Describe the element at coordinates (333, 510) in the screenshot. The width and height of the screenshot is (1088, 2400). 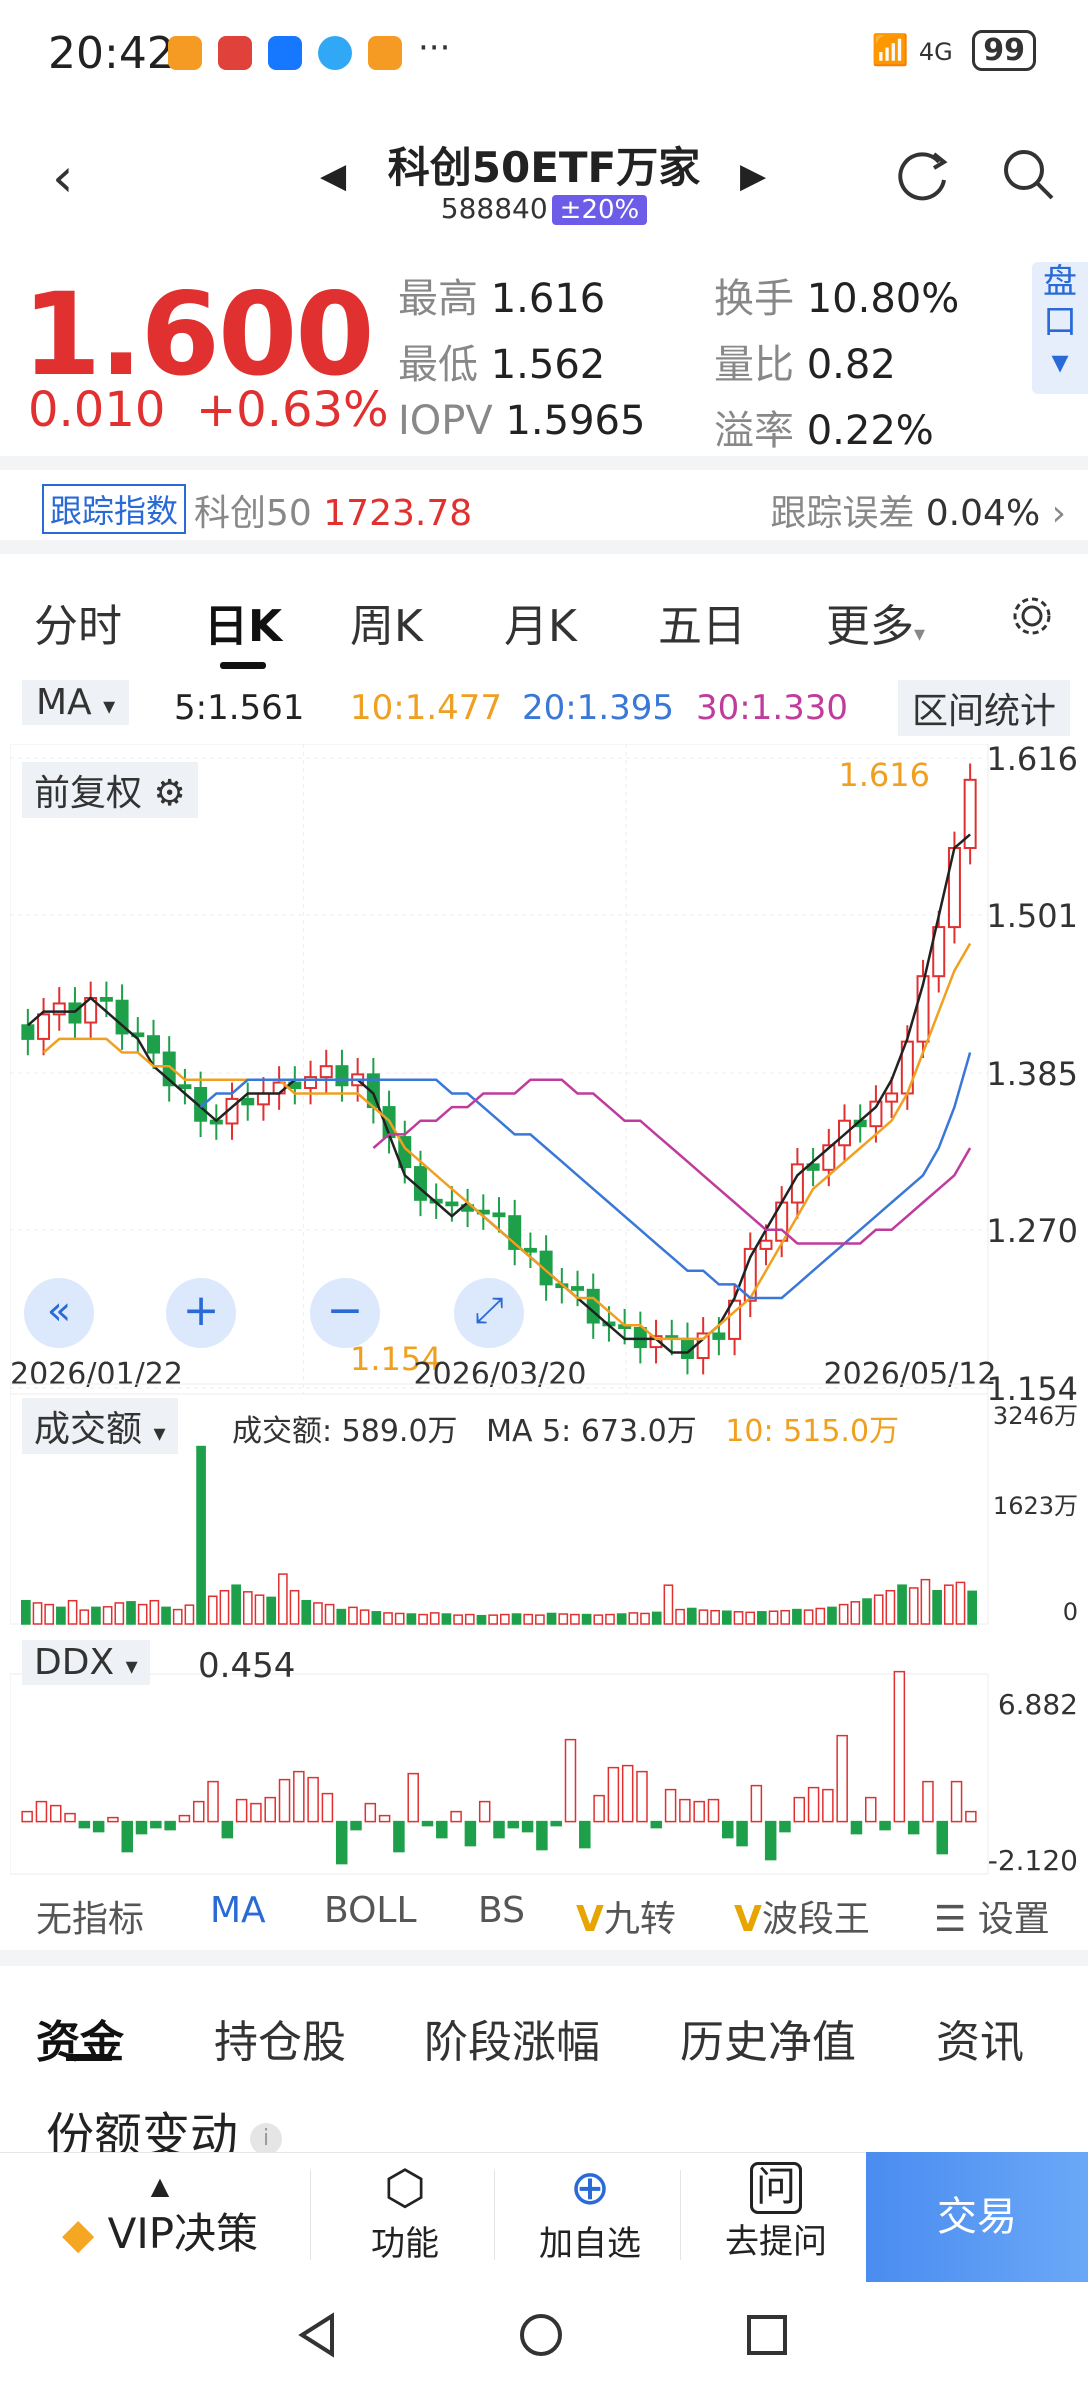
I see `tracking-index: 科创50 1723.78` at that location.